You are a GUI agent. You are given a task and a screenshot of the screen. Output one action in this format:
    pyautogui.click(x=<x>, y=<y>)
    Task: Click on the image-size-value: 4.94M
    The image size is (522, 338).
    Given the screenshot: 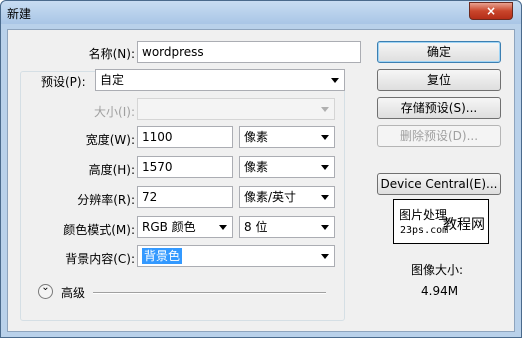 What is the action you would take?
    pyautogui.click(x=440, y=291)
    